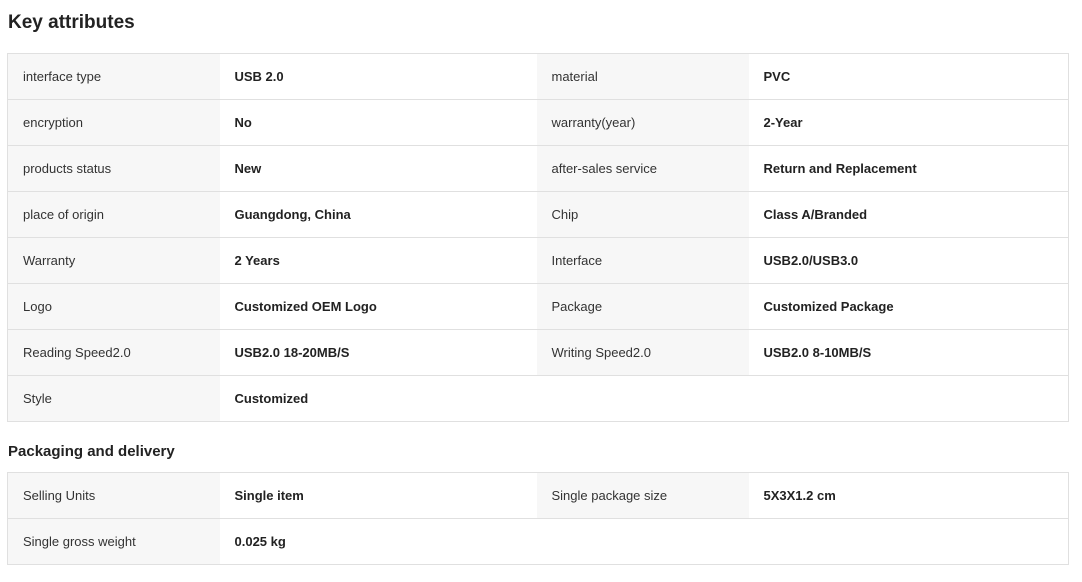 The width and height of the screenshot is (1082, 582). Describe the element at coordinates (71, 22) in the screenshot. I see `key-attributes-title: Key attributes` at that location.